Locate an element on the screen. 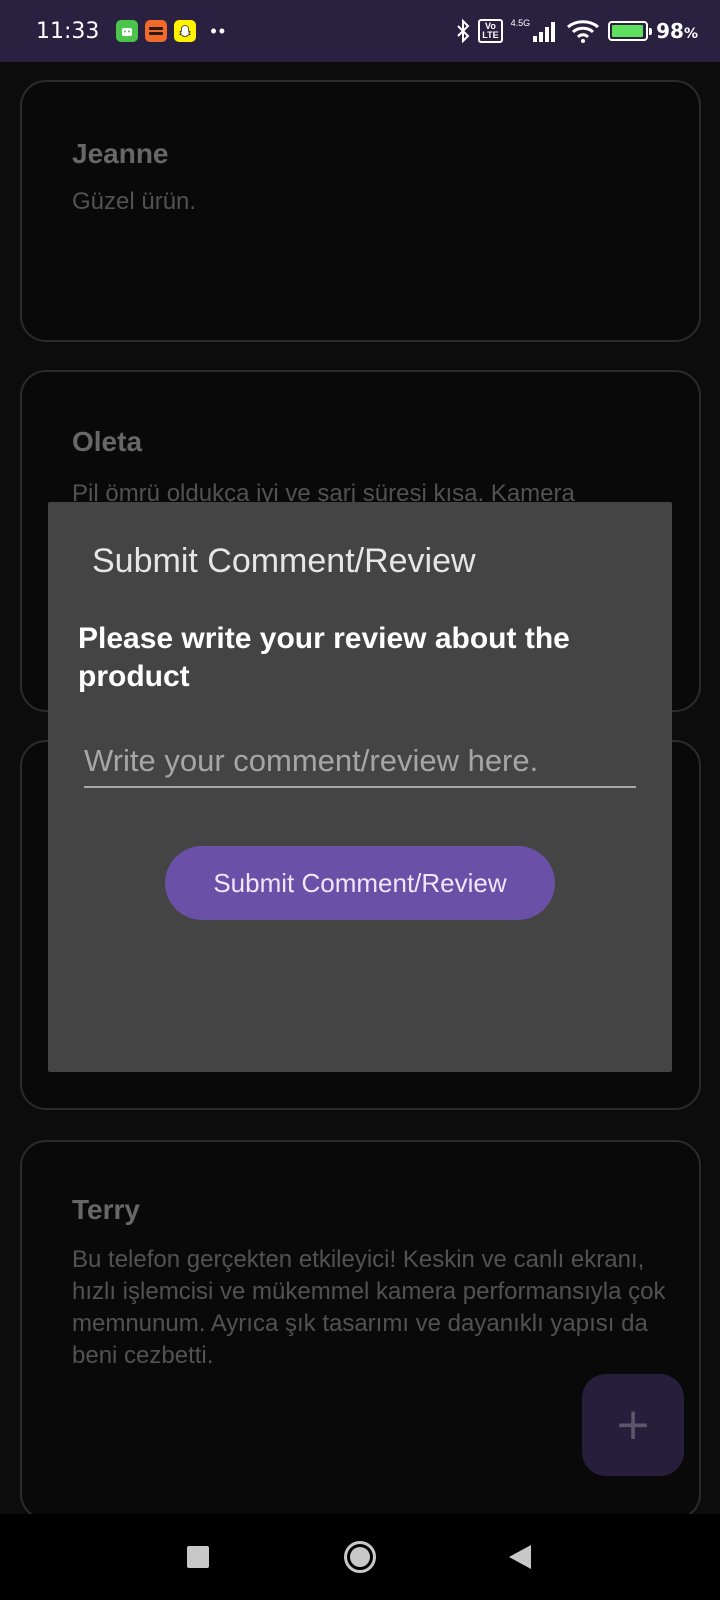  dialog-title: Submit Comment/Review is located at coordinates (284, 561).